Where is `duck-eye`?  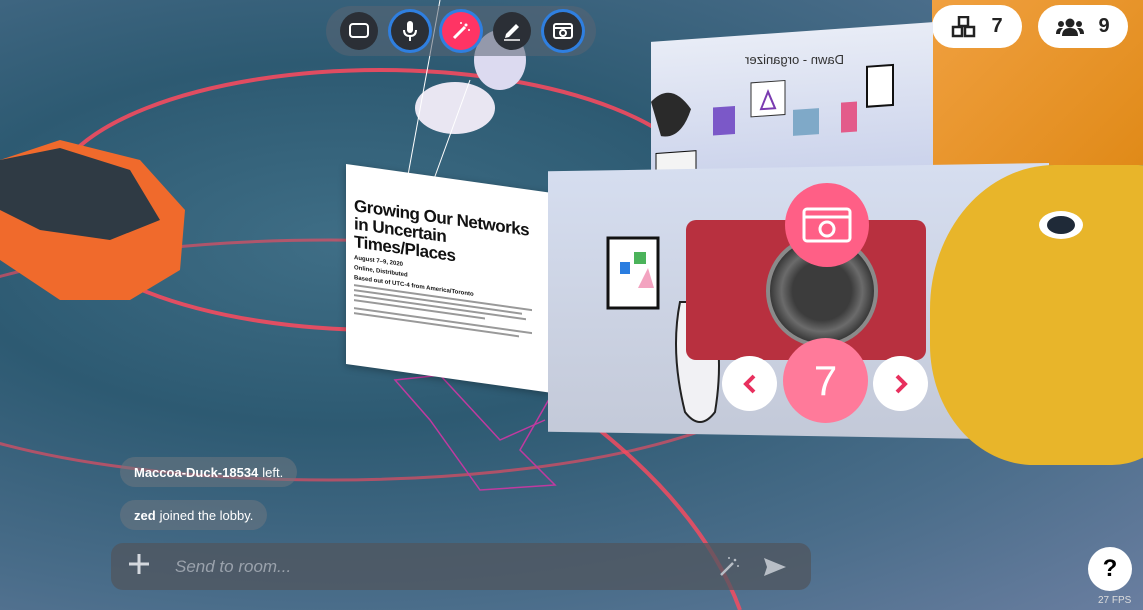
duck-eye is located at coordinates (1061, 225).